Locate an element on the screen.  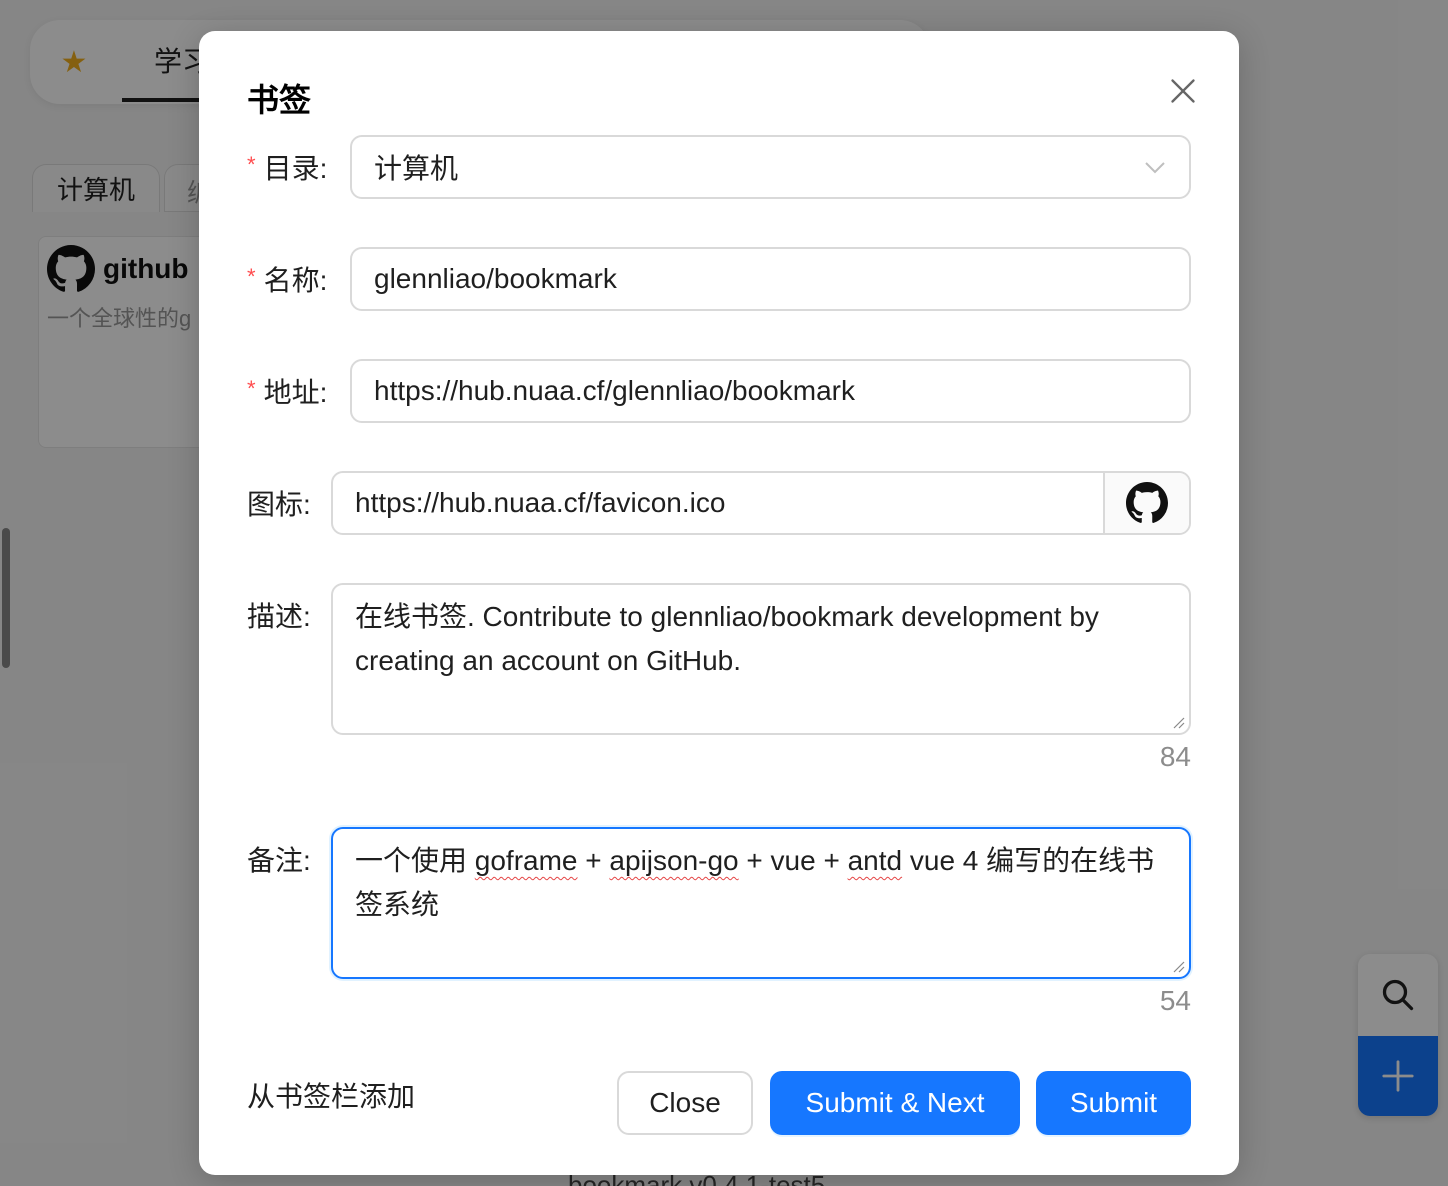
form-row-name: * 名称: glennliao/bookmark is located at coordinates (719, 279).